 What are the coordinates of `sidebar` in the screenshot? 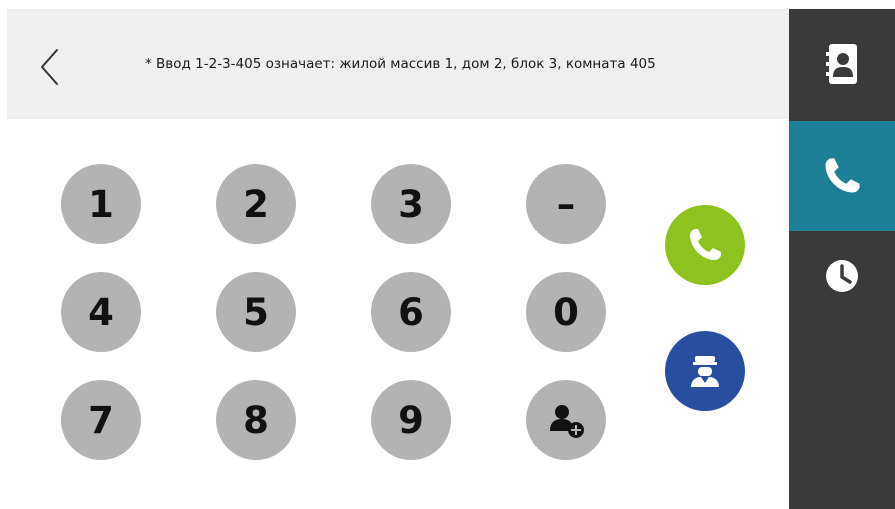 It's located at (842, 259).